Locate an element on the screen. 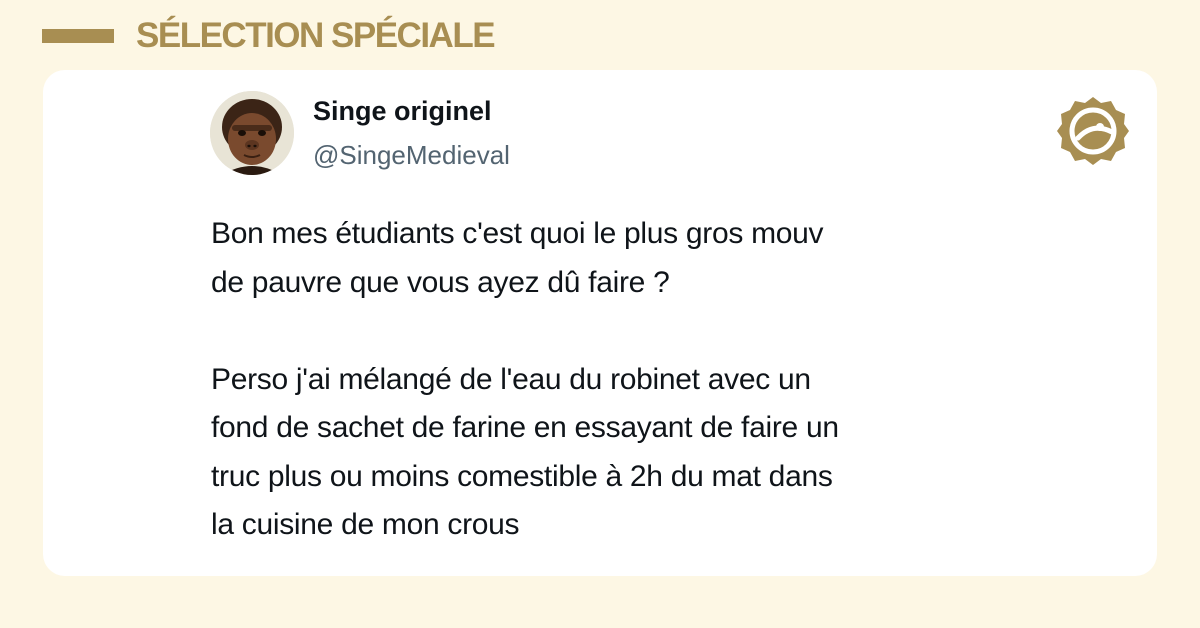 The height and width of the screenshot is (628, 1200). avatar is located at coordinates (252, 133).